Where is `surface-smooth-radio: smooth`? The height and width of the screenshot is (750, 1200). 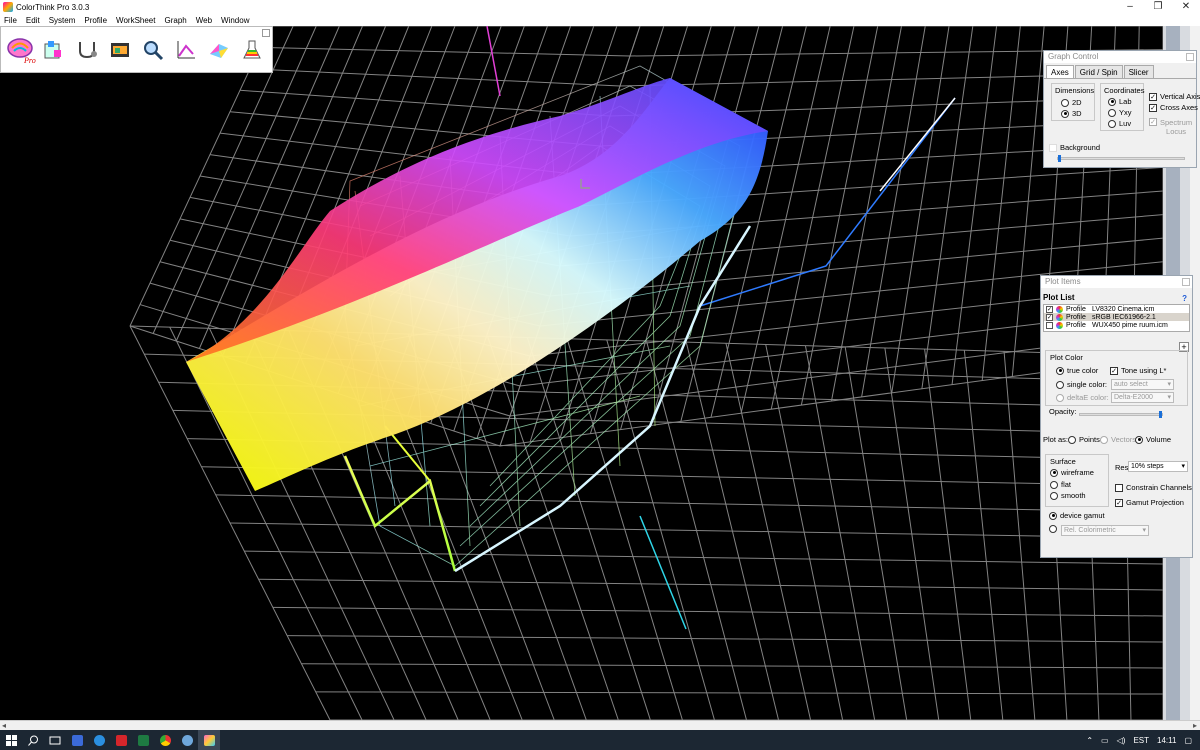 surface-smooth-radio: smooth is located at coordinates (1068, 495).